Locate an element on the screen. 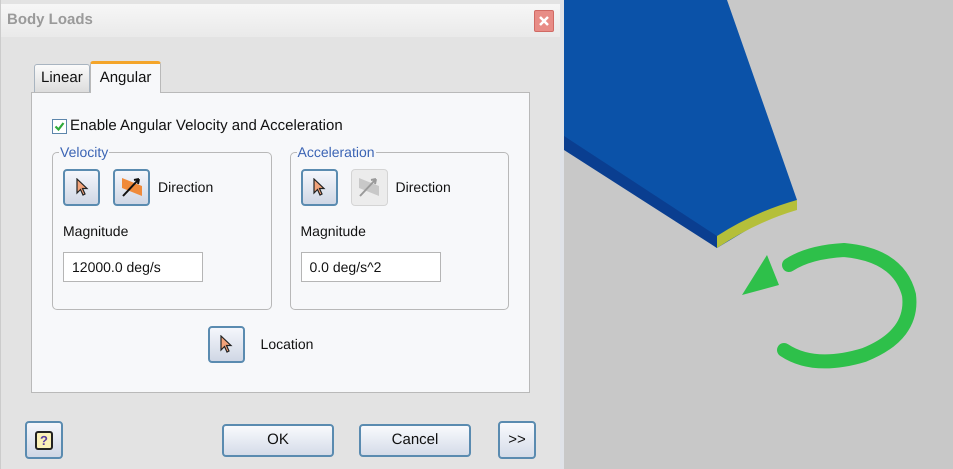 The width and height of the screenshot is (953, 469). close-button is located at coordinates (544, 21).